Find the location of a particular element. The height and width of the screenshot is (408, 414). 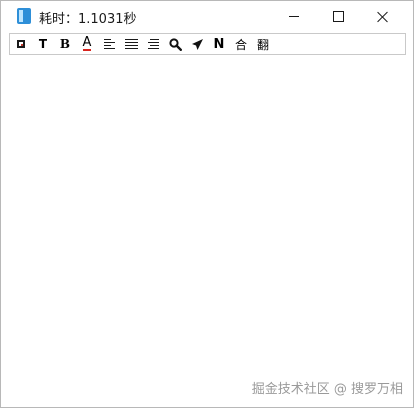

align-justify-button is located at coordinates (131, 44).